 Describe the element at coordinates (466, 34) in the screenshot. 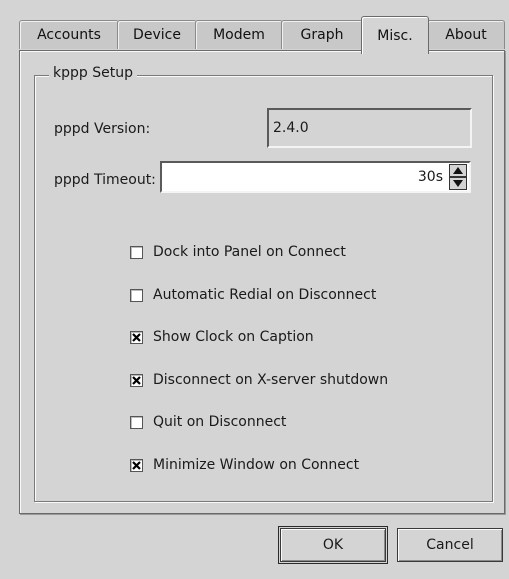

I see `tab-about: About` at that location.